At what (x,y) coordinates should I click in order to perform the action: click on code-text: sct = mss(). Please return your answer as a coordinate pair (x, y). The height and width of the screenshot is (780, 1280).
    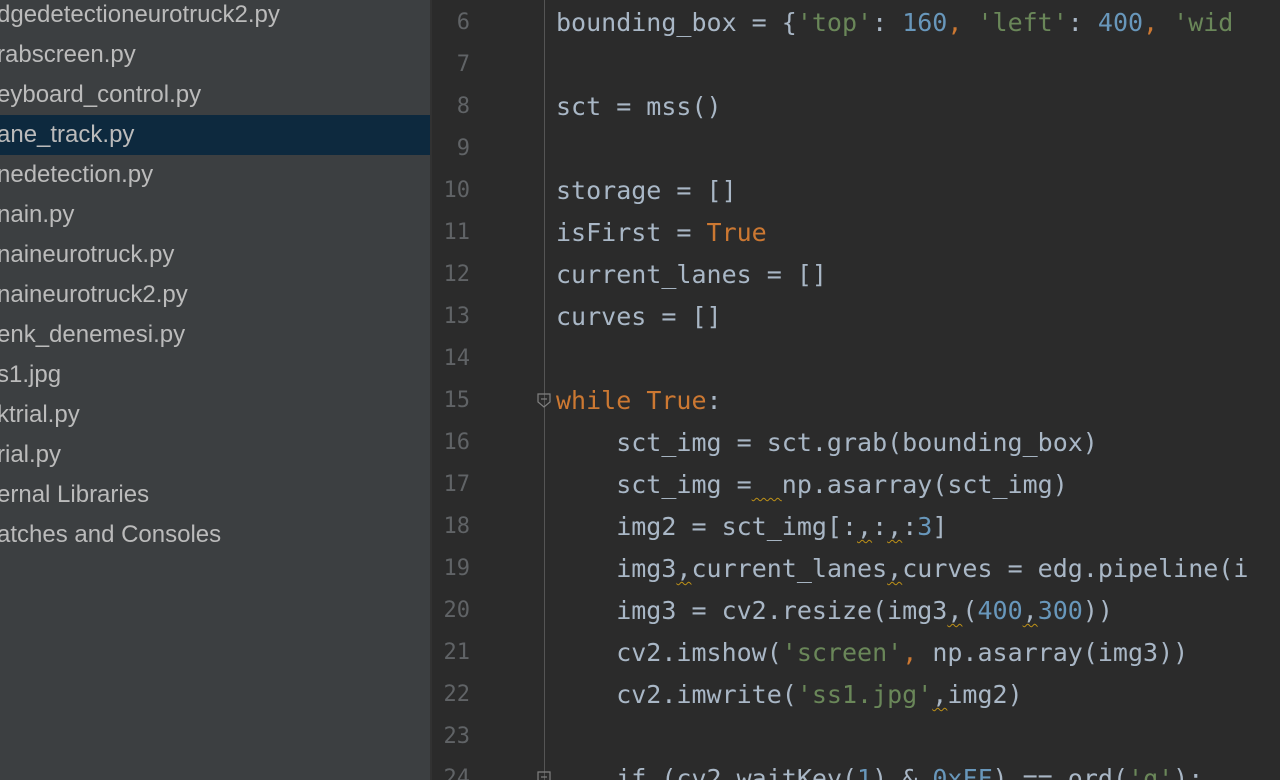
    Looking at the image, I should click on (639, 107).